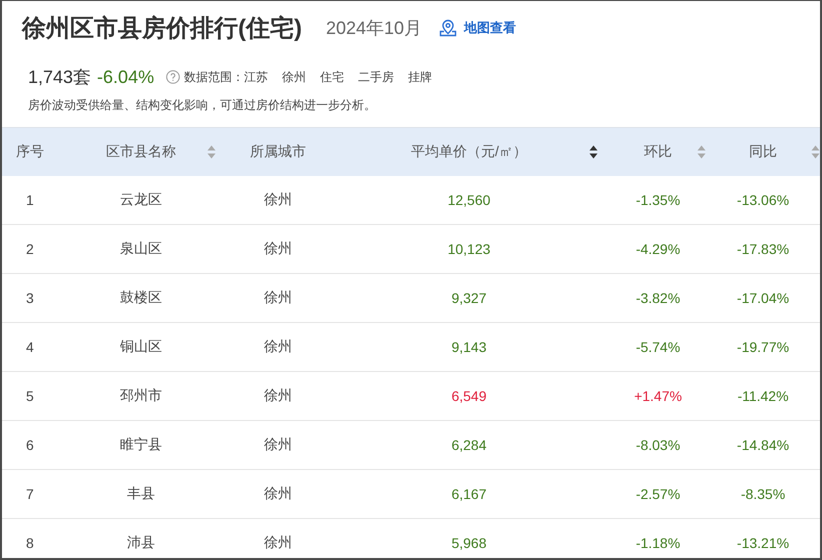  I want to click on scope-tag: 徐州, so click(294, 77).